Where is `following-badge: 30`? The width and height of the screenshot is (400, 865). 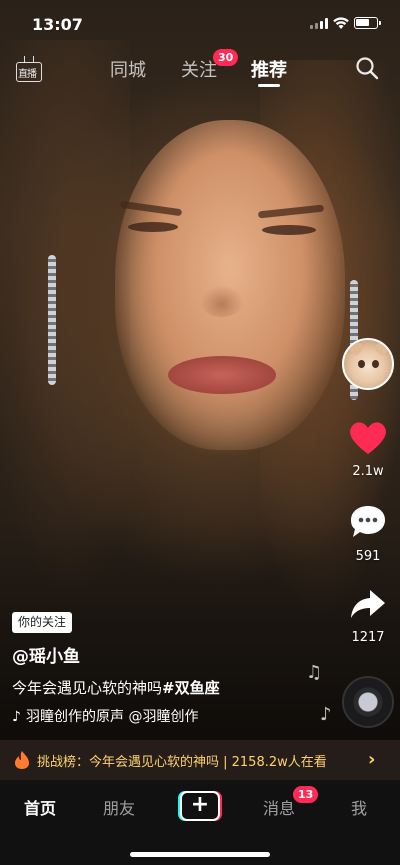 following-badge: 30 is located at coordinates (226, 57).